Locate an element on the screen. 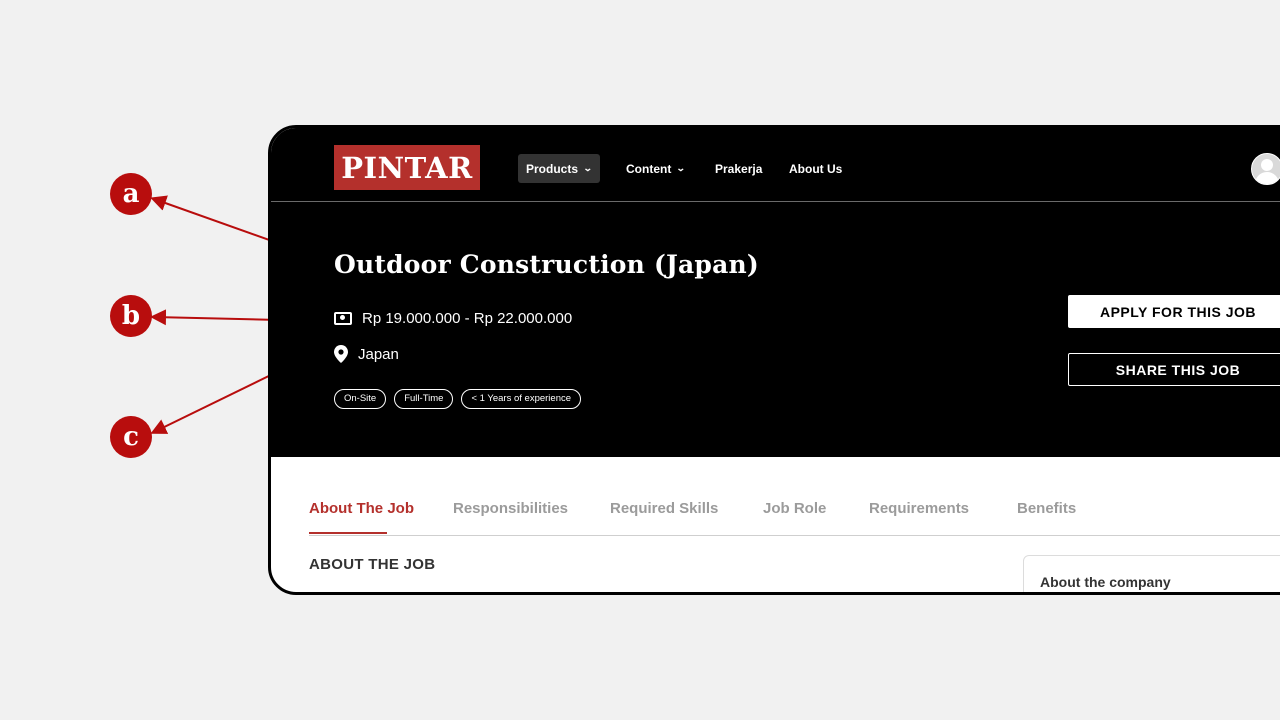 The image size is (1280, 720). tabs-divider is located at coordinates (794, 535).